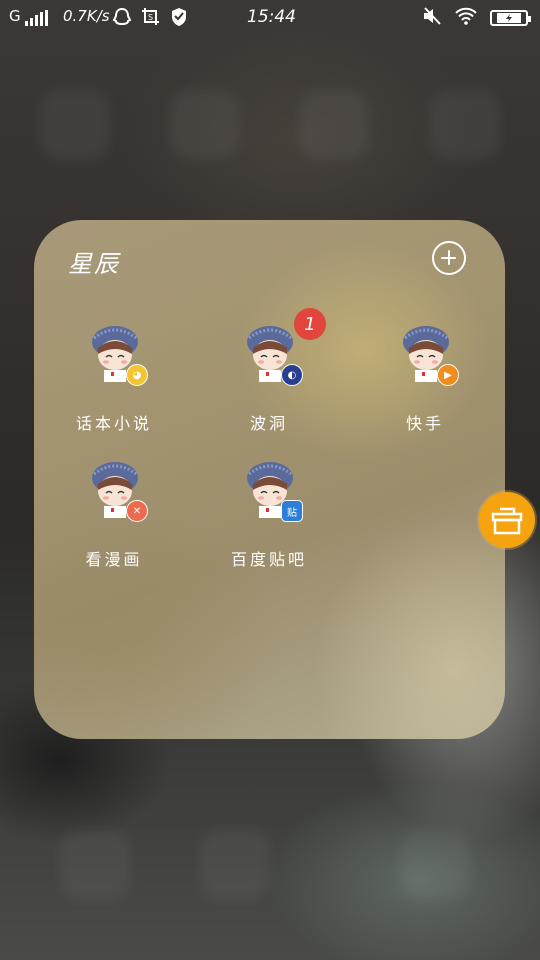 The height and width of the screenshot is (960, 540). What do you see at coordinates (292, 511) in the screenshot?
I see `tieba-mini-icon: 贴` at bounding box center [292, 511].